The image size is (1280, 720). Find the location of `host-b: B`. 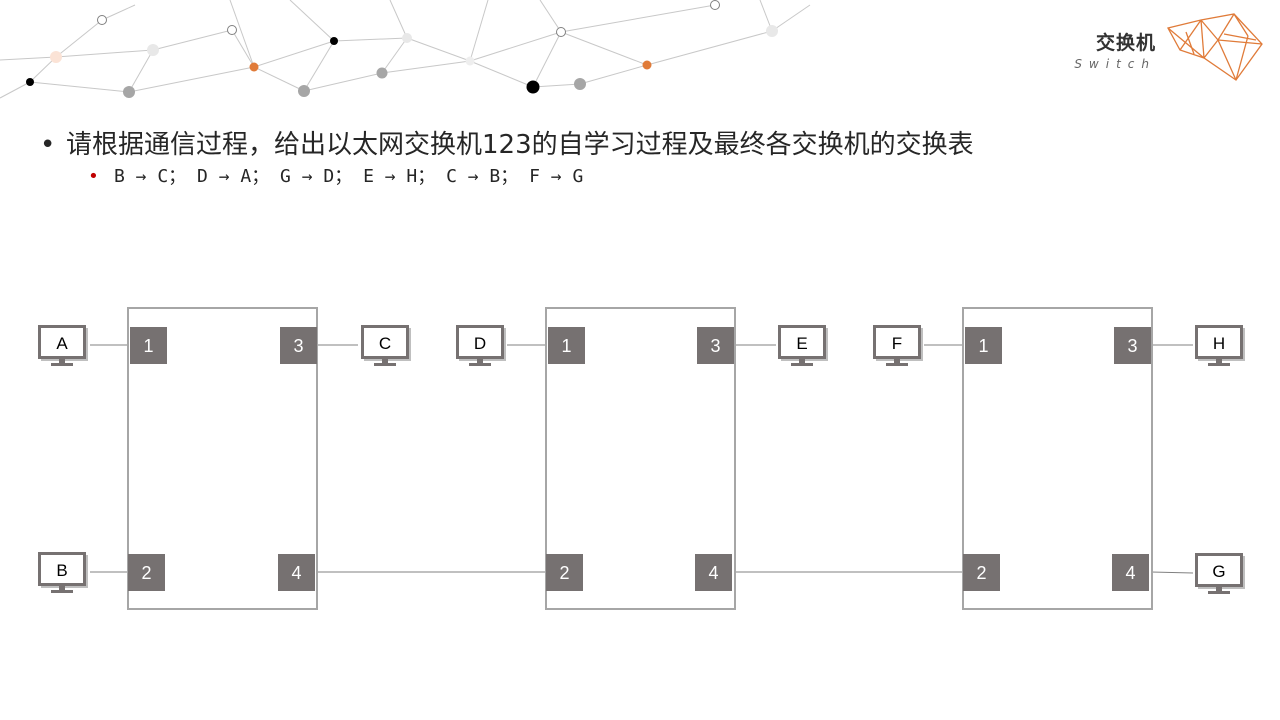

host-b: B is located at coordinates (63, 572).